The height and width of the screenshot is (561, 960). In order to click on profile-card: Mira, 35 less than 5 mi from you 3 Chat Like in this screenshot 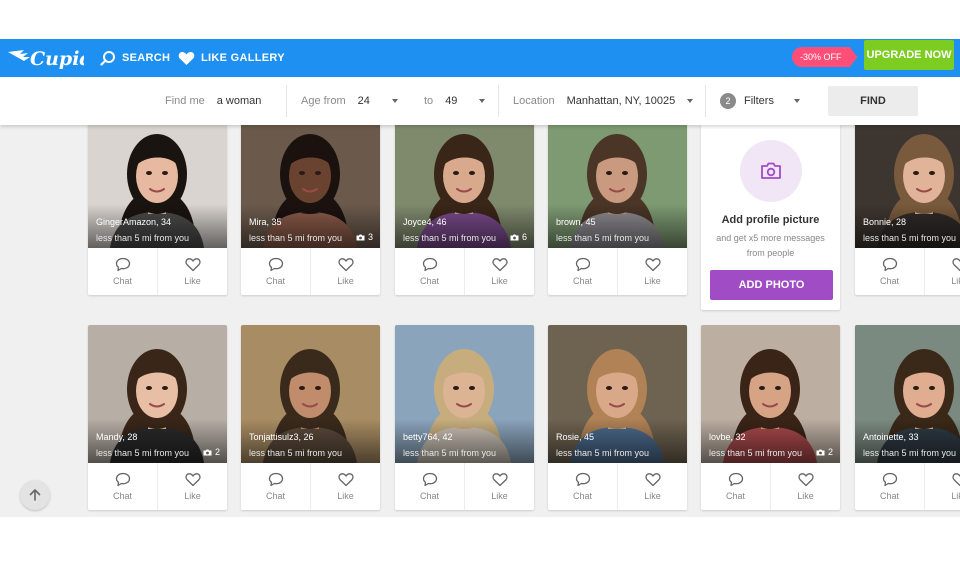, I will do `click(310, 210)`.